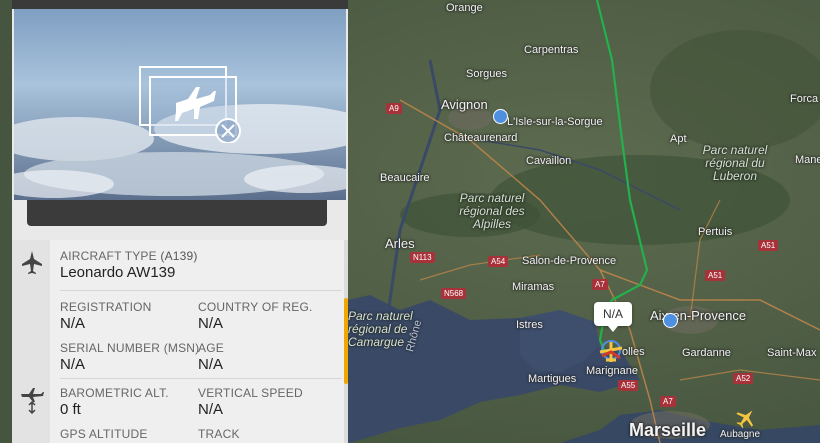 This screenshot has width=820, height=443. Describe the element at coordinates (668, 430) in the screenshot. I see `place-label: Marseille` at that location.